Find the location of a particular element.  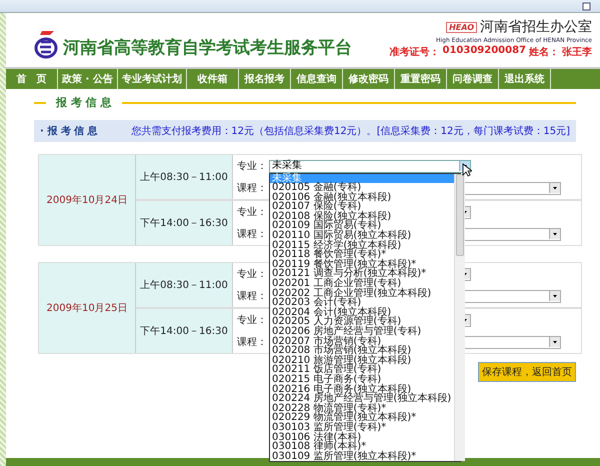

ticket-number: 010309200087 is located at coordinates (484, 51).